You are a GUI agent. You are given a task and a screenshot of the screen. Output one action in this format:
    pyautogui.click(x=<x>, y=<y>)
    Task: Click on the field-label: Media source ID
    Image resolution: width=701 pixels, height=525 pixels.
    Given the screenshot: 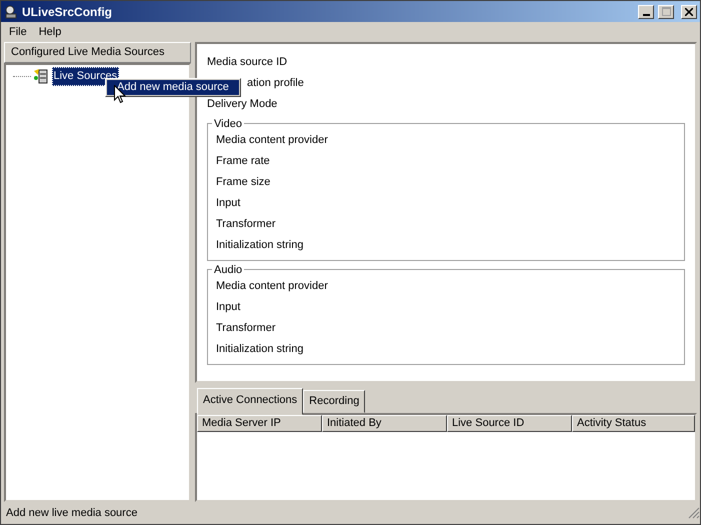 What is the action you would take?
    pyautogui.click(x=247, y=62)
    